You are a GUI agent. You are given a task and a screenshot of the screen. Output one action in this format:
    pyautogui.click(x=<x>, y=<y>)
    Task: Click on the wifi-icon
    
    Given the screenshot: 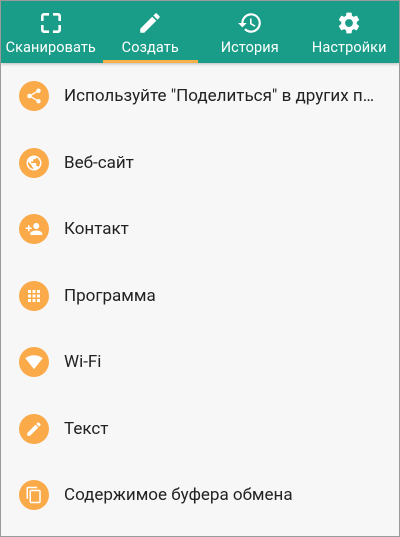 What is the action you would take?
    pyautogui.click(x=34, y=362)
    